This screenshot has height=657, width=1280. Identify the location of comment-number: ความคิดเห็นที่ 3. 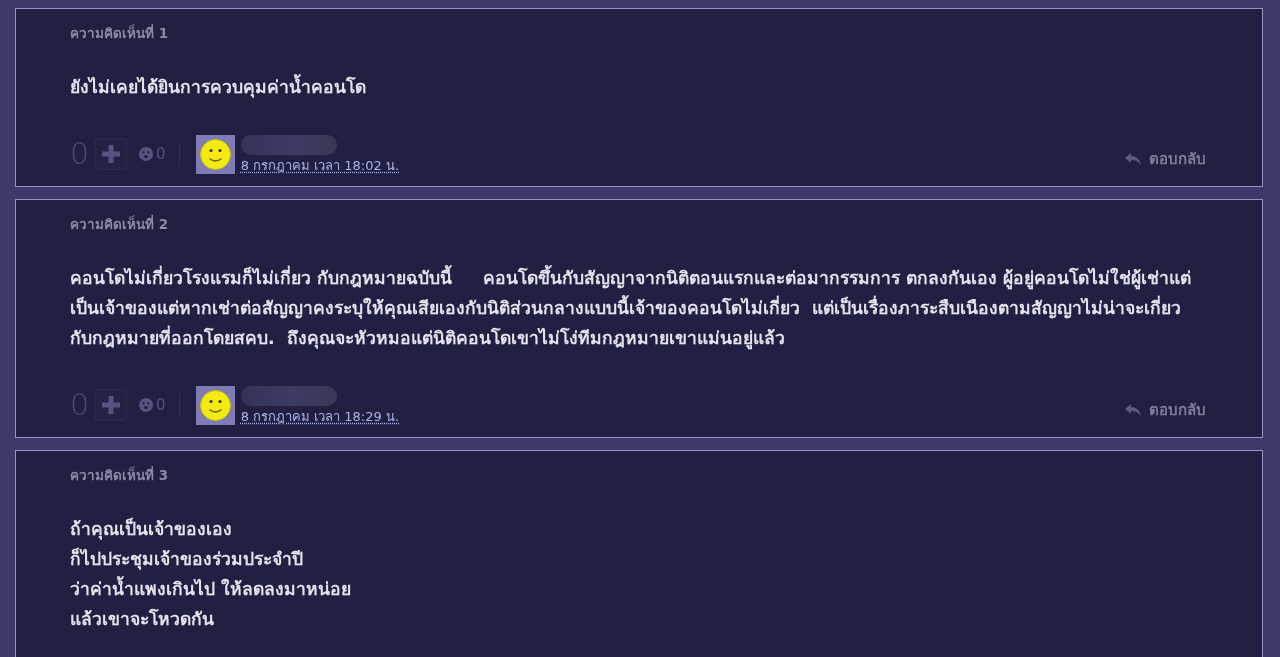
(119, 475).